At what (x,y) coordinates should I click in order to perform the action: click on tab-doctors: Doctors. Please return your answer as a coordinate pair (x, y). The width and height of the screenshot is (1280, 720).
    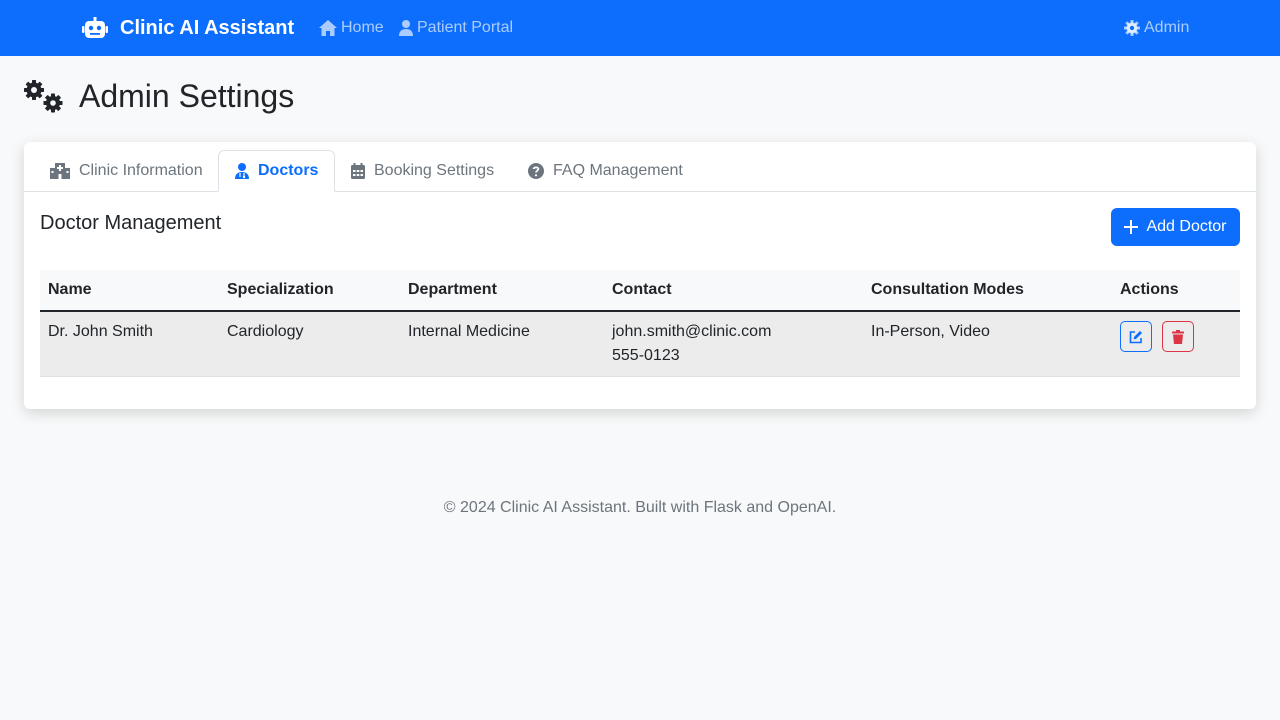
    Looking at the image, I should click on (277, 171).